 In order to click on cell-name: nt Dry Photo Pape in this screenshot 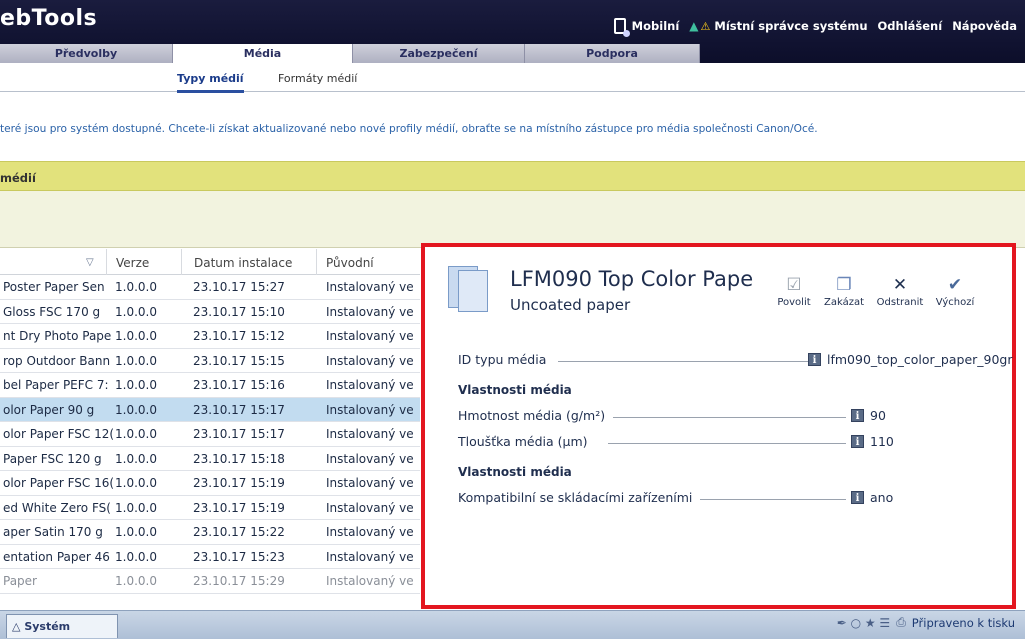, I will do `click(57, 336)`.